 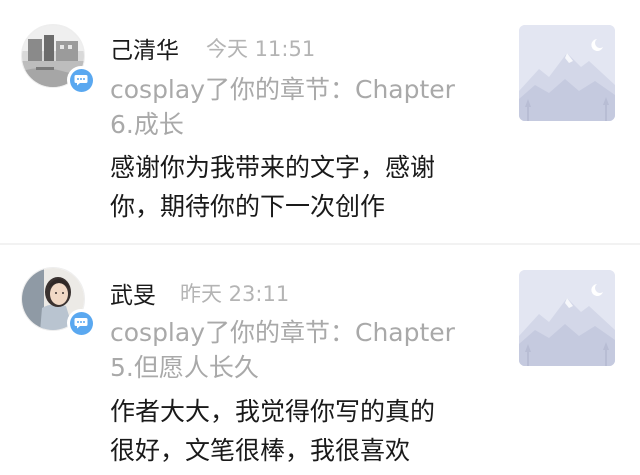 I want to click on reference-line: 6.成长, so click(x=147, y=124).